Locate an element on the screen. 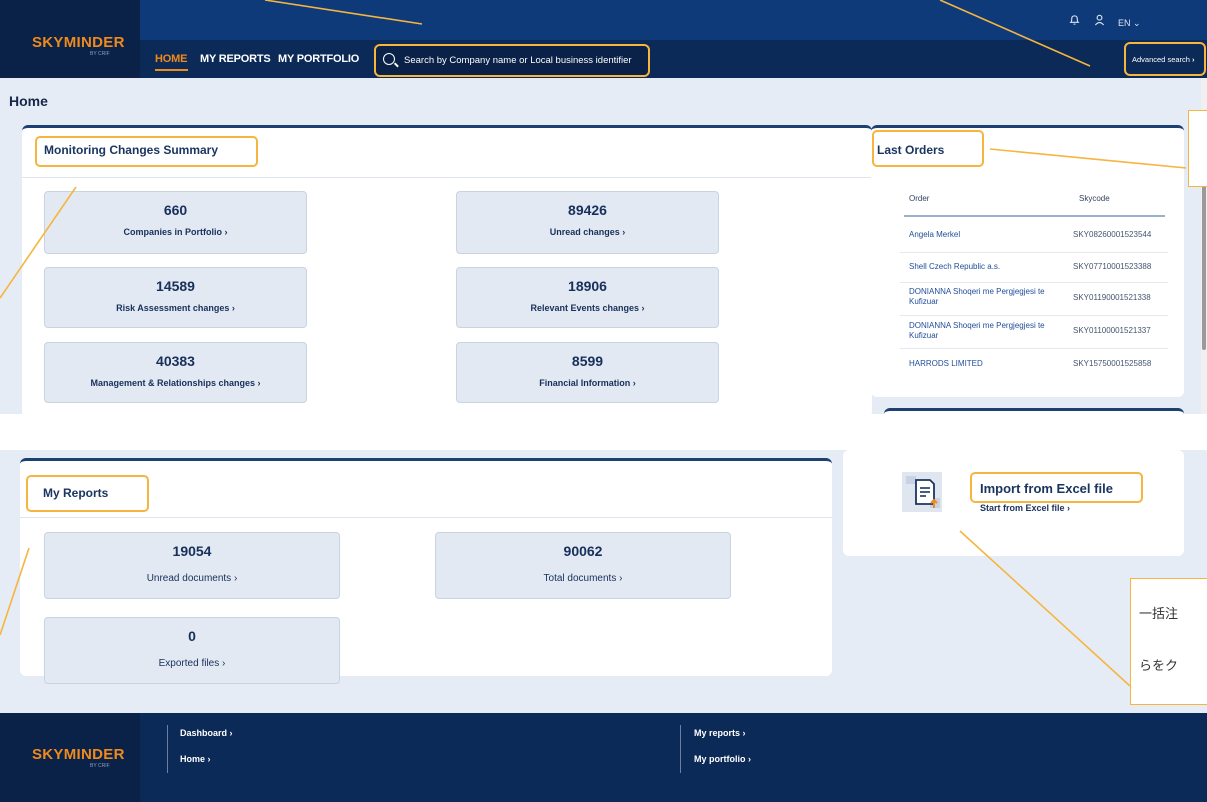 This screenshot has width=1207, height=802. card-label: Exported files is located at coordinates (189, 663).